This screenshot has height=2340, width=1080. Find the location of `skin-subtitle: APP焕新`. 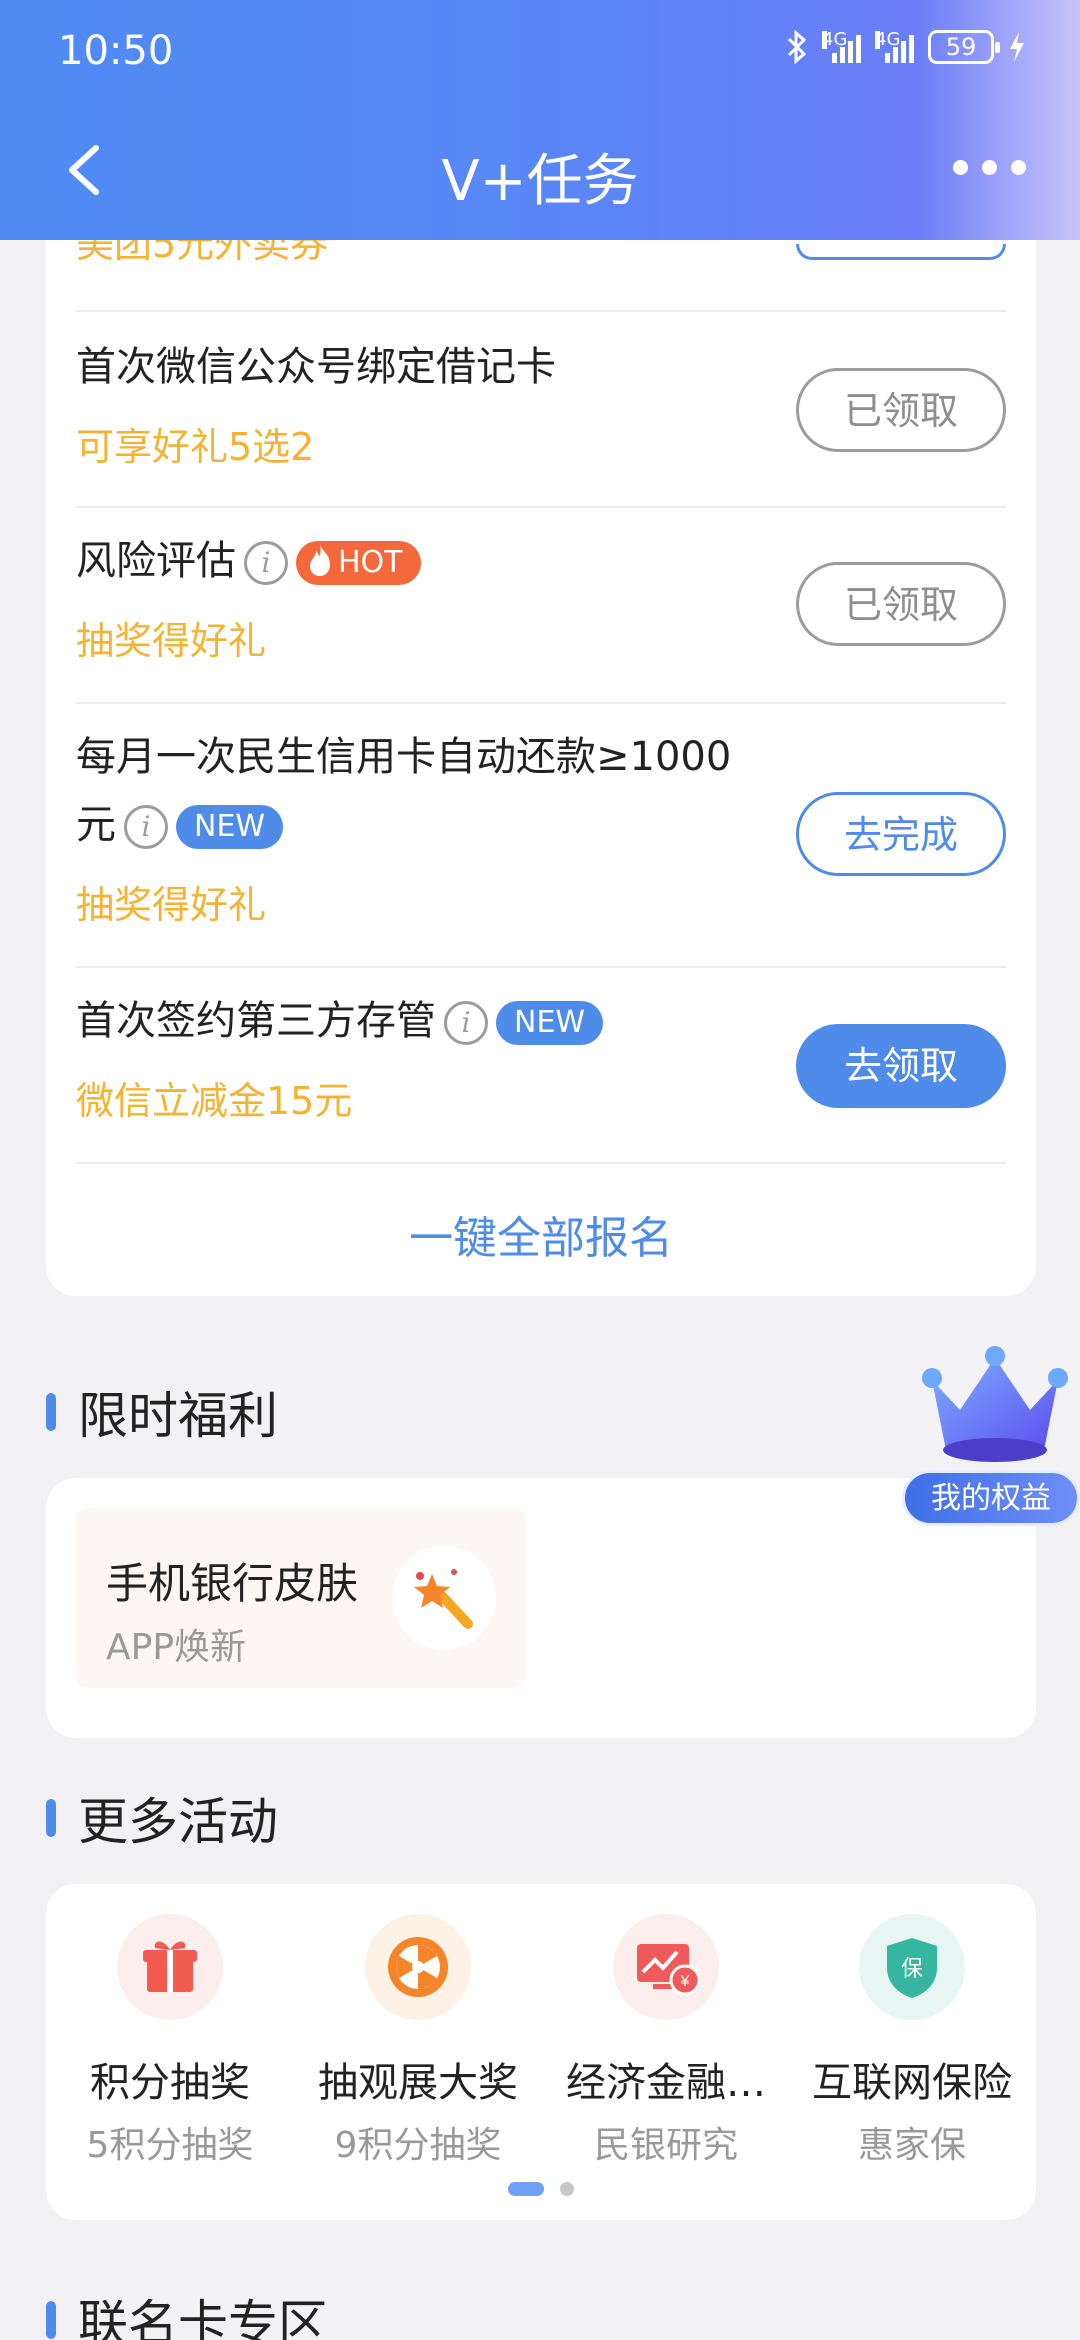

skin-subtitle: APP焕新 is located at coordinates (176, 1647).